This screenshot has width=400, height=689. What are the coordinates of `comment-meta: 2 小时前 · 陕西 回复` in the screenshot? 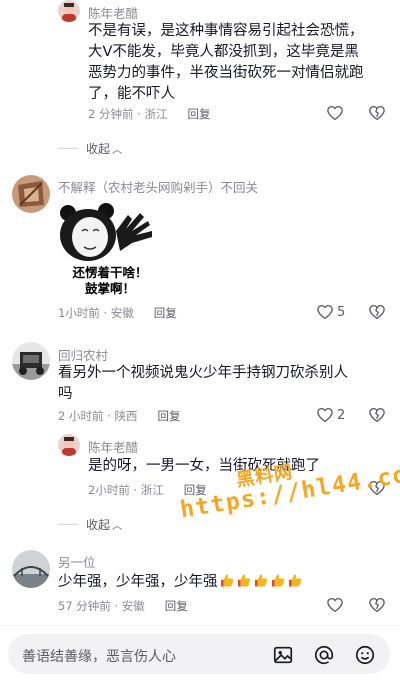 It's located at (119, 416).